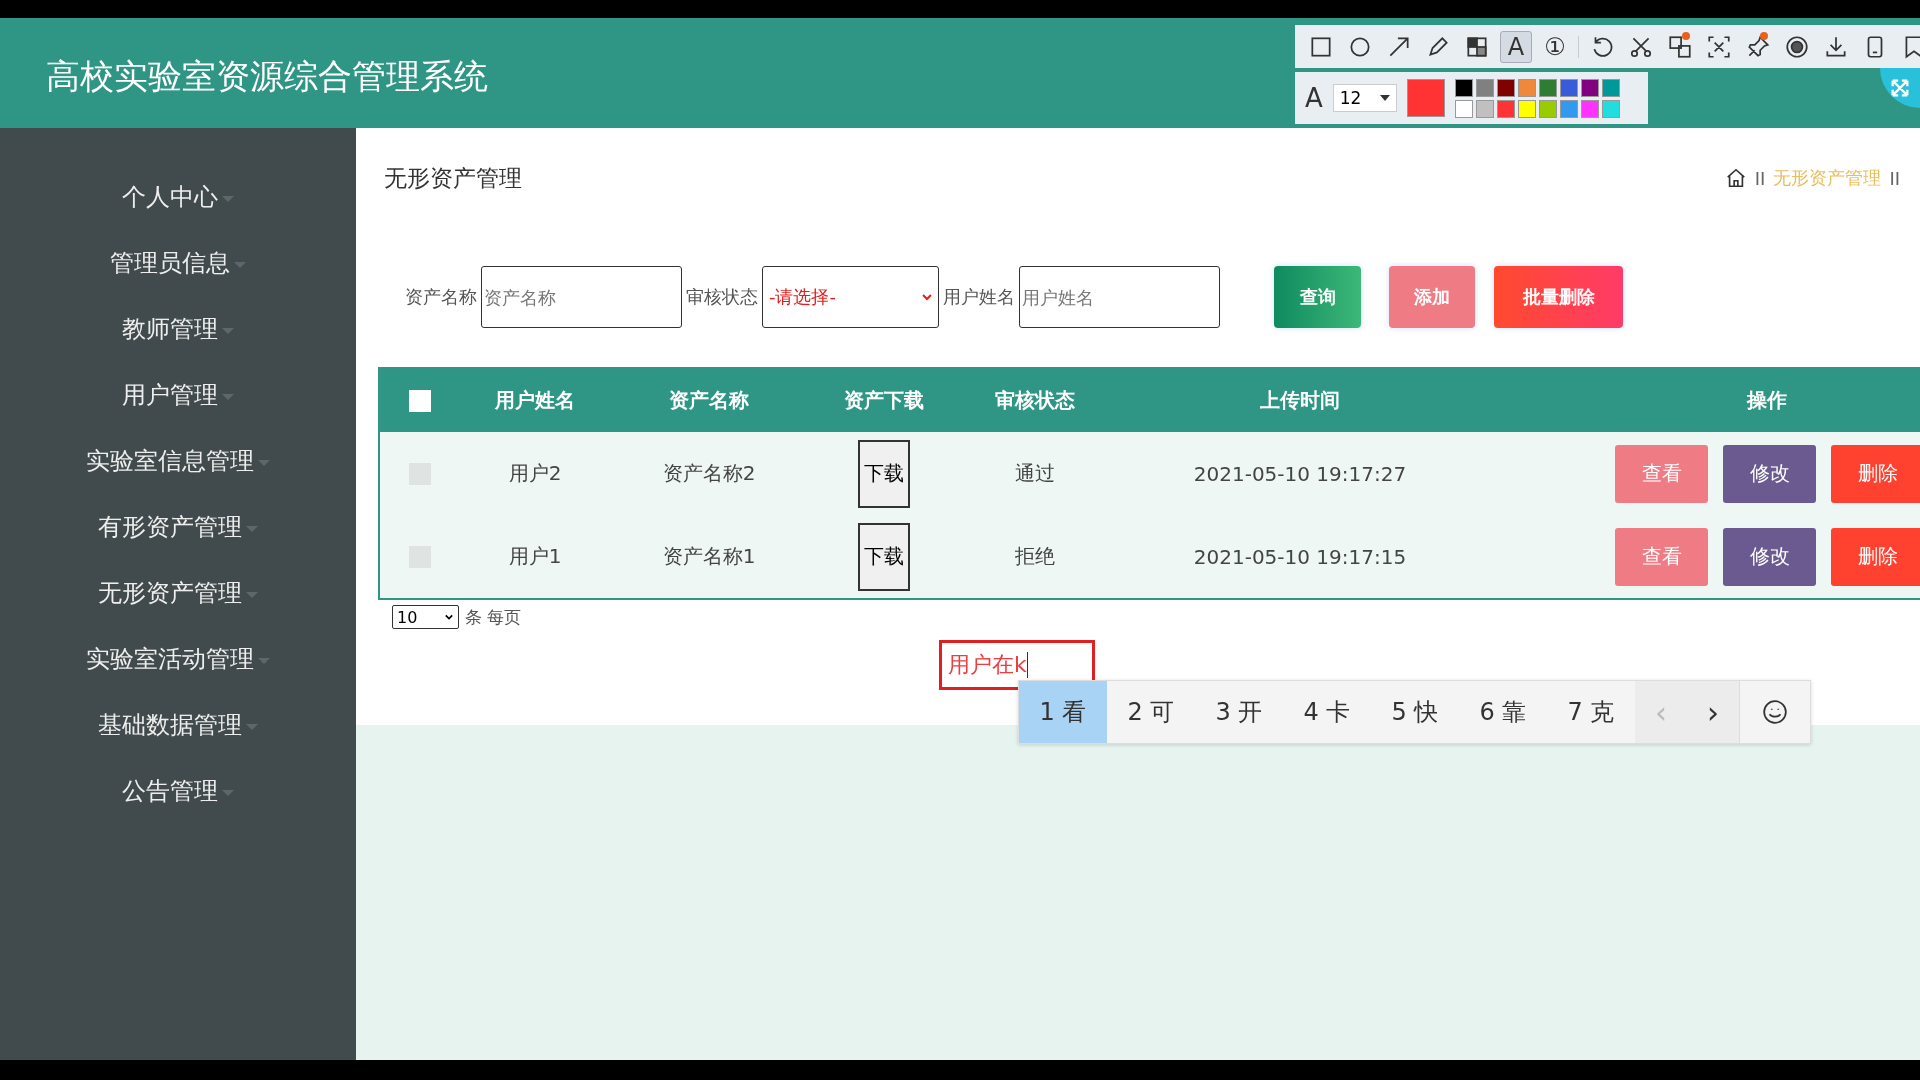 Image resolution: width=1920 pixels, height=1080 pixels. What do you see at coordinates (425, 617) in the screenshot?
I see `page-size-select: 10` at bounding box center [425, 617].